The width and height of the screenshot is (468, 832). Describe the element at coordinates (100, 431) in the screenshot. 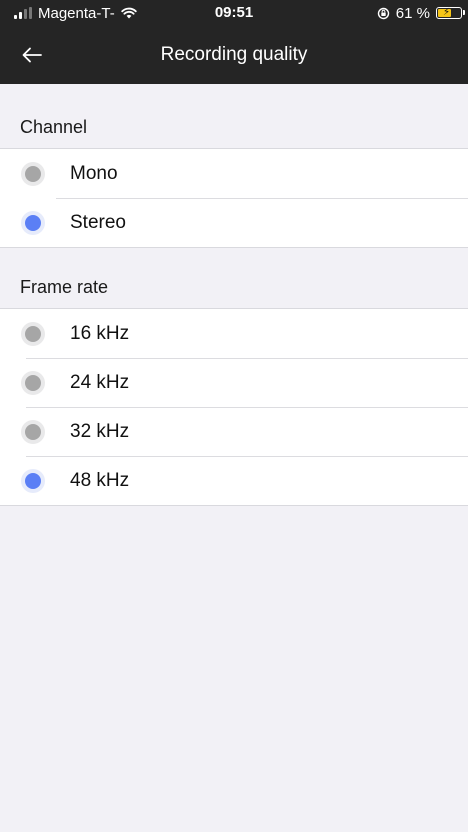

I see `option-label: 32 kHz` at that location.